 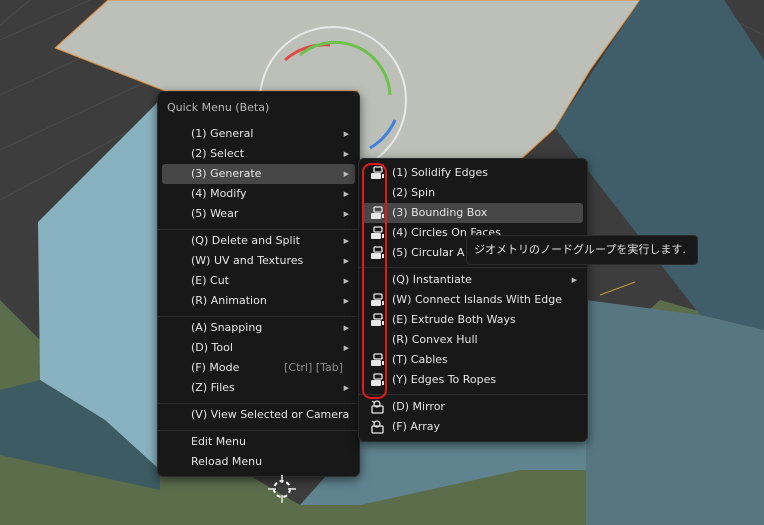 What do you see at coordinates (440, 172) in the screenshot?
I see `submenu-item-label: (1) Solidify Edges` at bounding box center [440, 172].